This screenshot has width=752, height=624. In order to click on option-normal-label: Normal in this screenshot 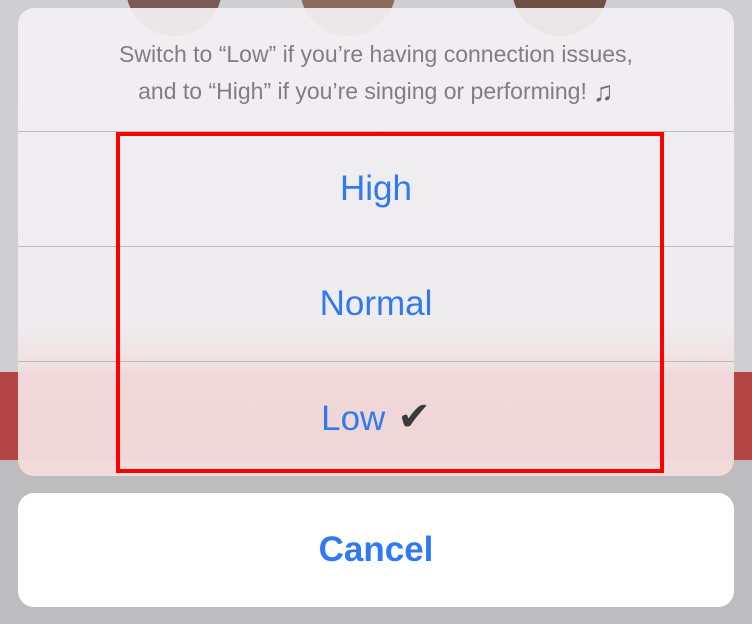, I will do `click(376, 303)`.